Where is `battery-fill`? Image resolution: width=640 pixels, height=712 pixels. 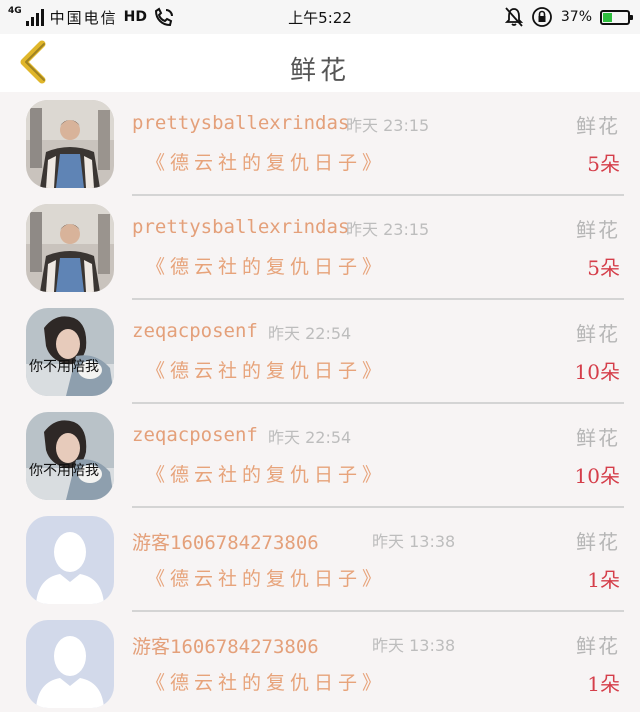
battery-fill is located at coordinates (607, 17).